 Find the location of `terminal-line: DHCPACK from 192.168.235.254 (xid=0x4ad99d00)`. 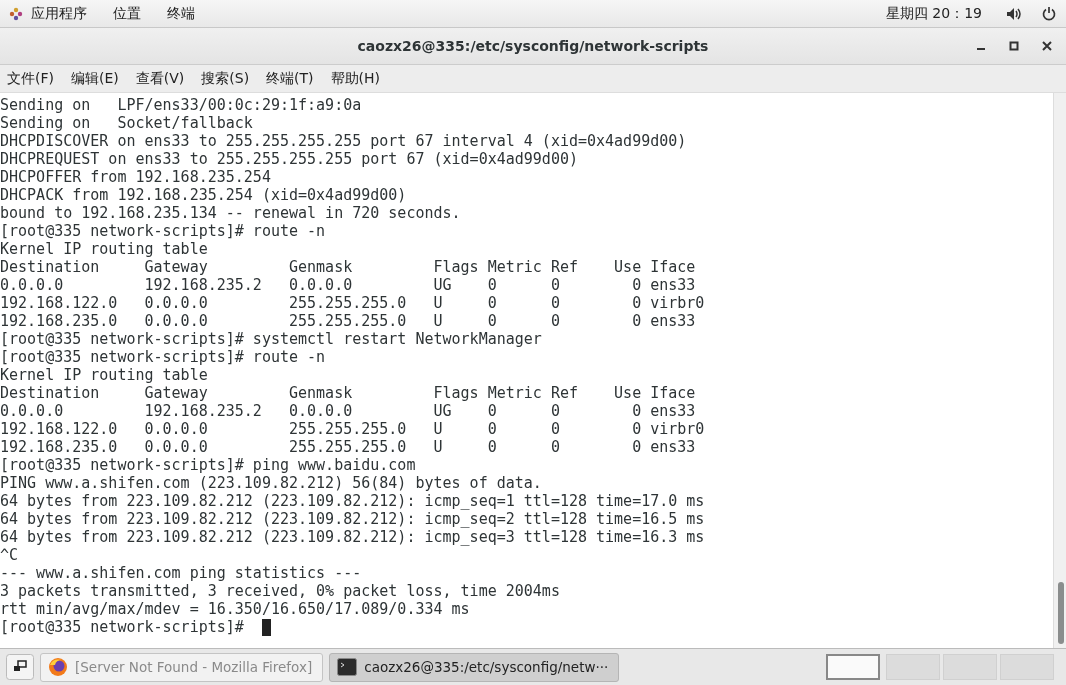

terminal-line: DHCPACK from 192.168.235.254 (xid=0x4ad99d00) is located at coordinates (203, 195).